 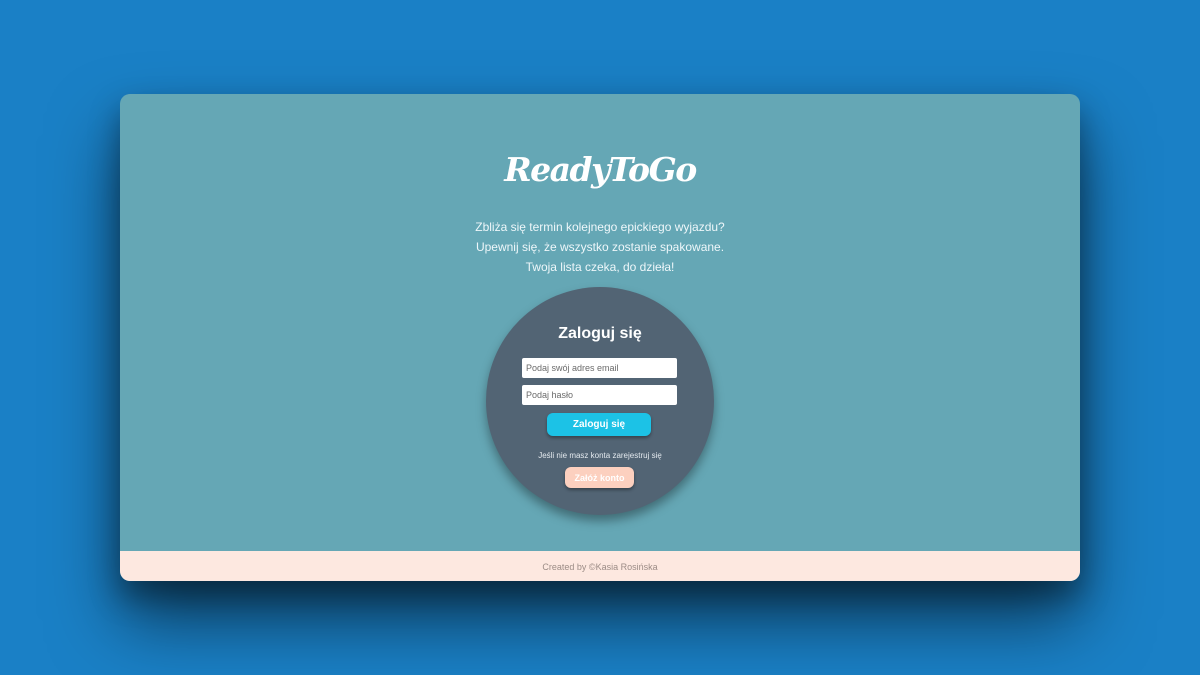 I want to click on register-button: Załóż konto, so click(x=599, y=477).